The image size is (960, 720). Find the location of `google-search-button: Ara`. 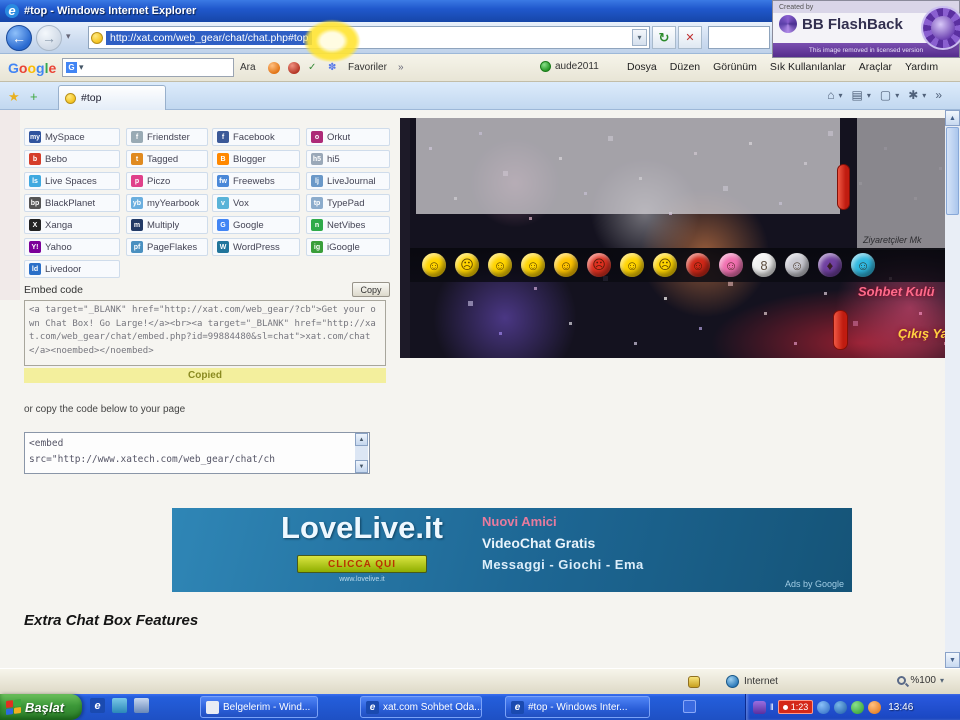

google-search-button: Ara is located at coordinates (248, 67).